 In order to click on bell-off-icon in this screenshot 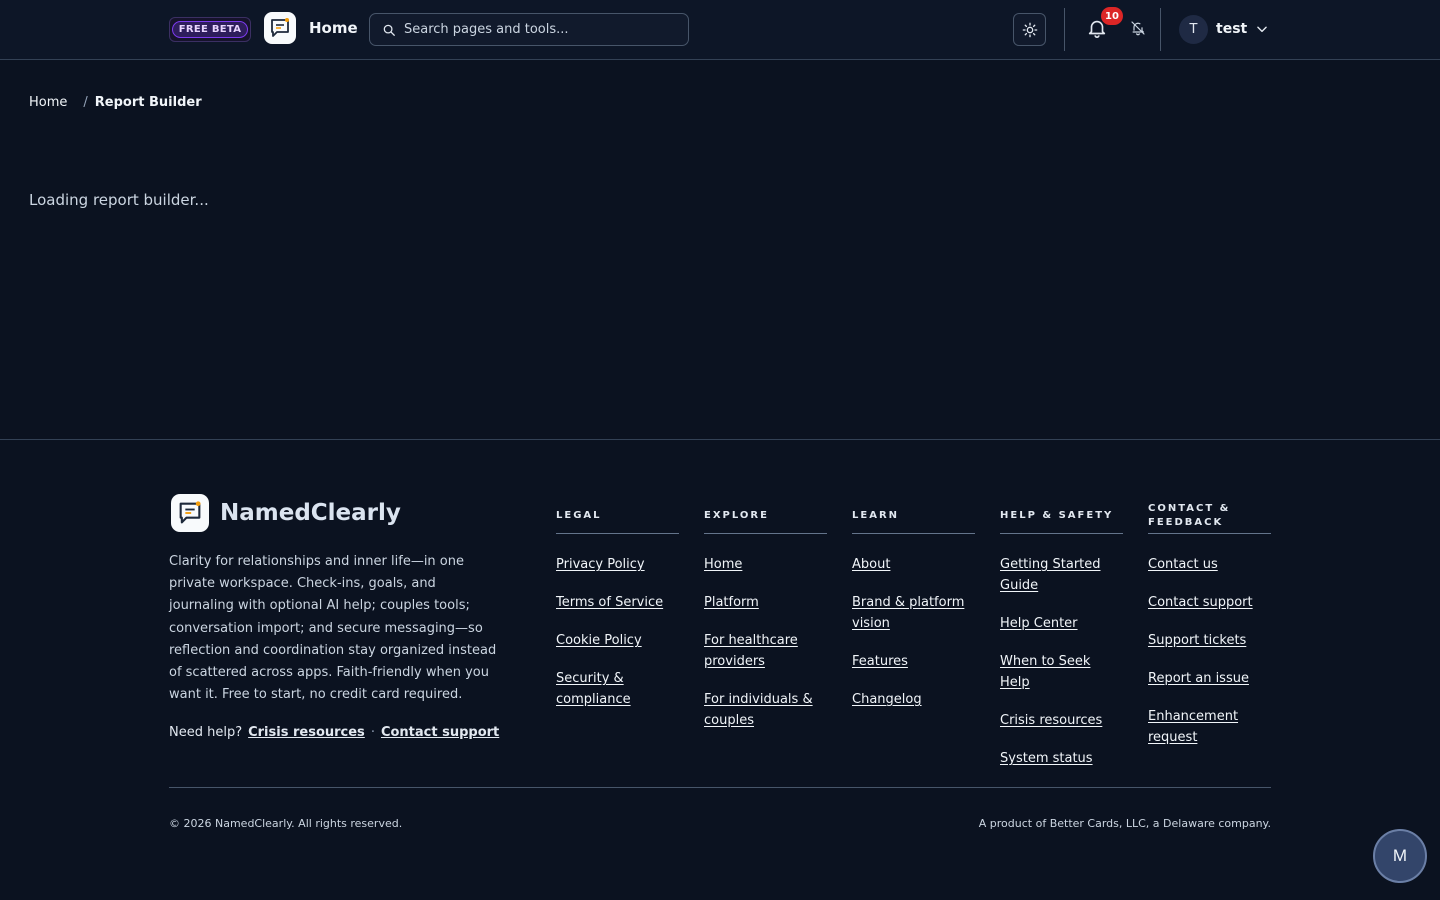, I will do `click(1138, 28)`.